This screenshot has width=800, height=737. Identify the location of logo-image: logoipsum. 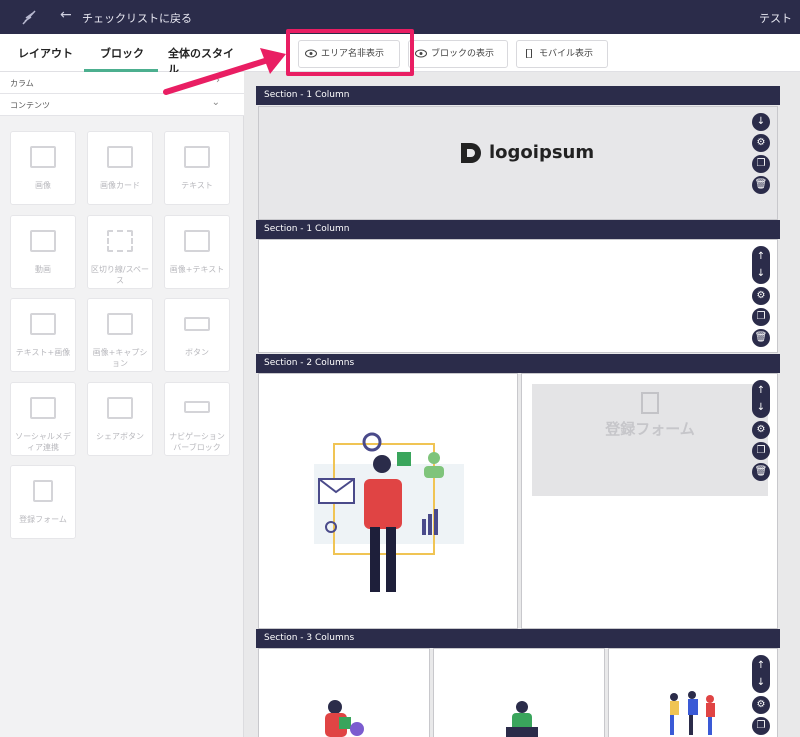
(526, 153).